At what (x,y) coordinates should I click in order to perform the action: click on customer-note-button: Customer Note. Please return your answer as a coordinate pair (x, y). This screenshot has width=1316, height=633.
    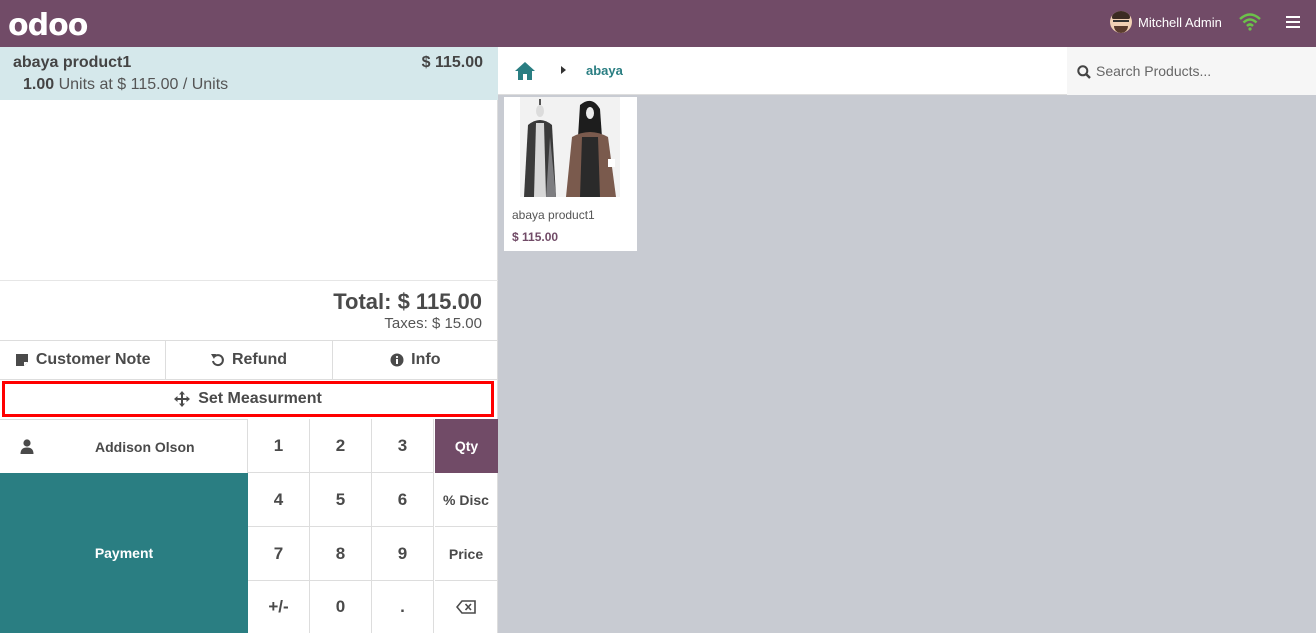
    Looking at the image, I should click on (83, 360).